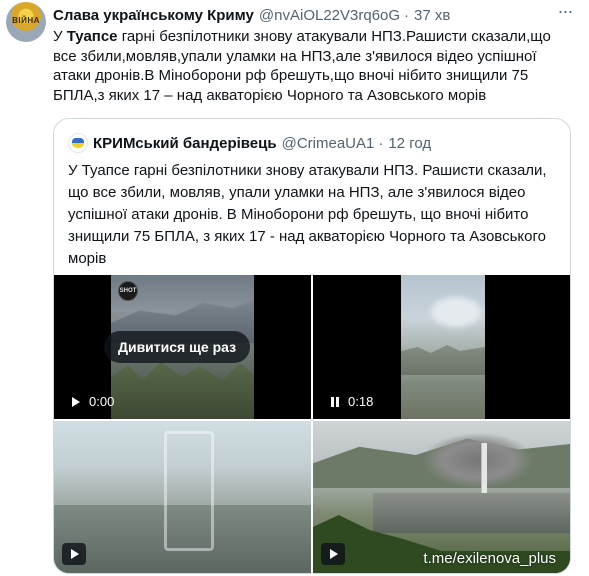 This screenshot has width=589, height=576. Describe the element at coordinates (329, 15) in the screenshot. I see `author-handle: @nvAiOL22V3rq6oG` at that location.